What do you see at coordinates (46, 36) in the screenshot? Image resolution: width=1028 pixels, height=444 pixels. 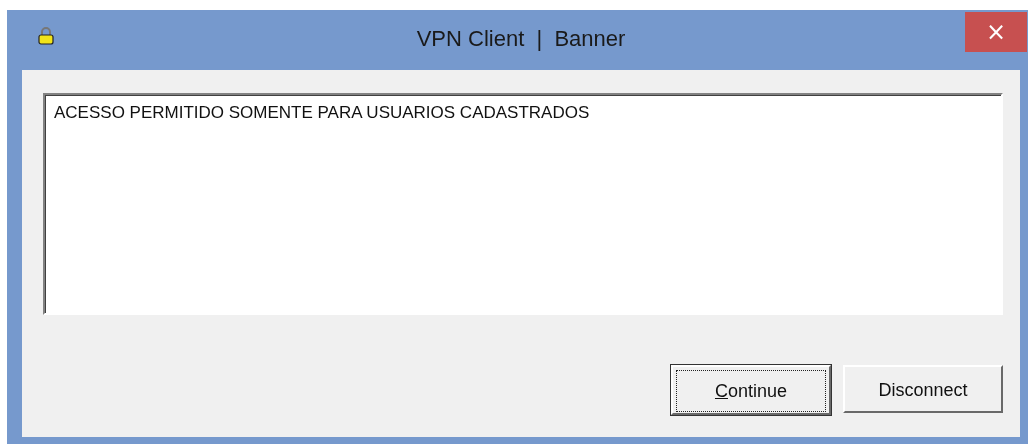 I see `padlock-icon` at bounding box center [46, 36].